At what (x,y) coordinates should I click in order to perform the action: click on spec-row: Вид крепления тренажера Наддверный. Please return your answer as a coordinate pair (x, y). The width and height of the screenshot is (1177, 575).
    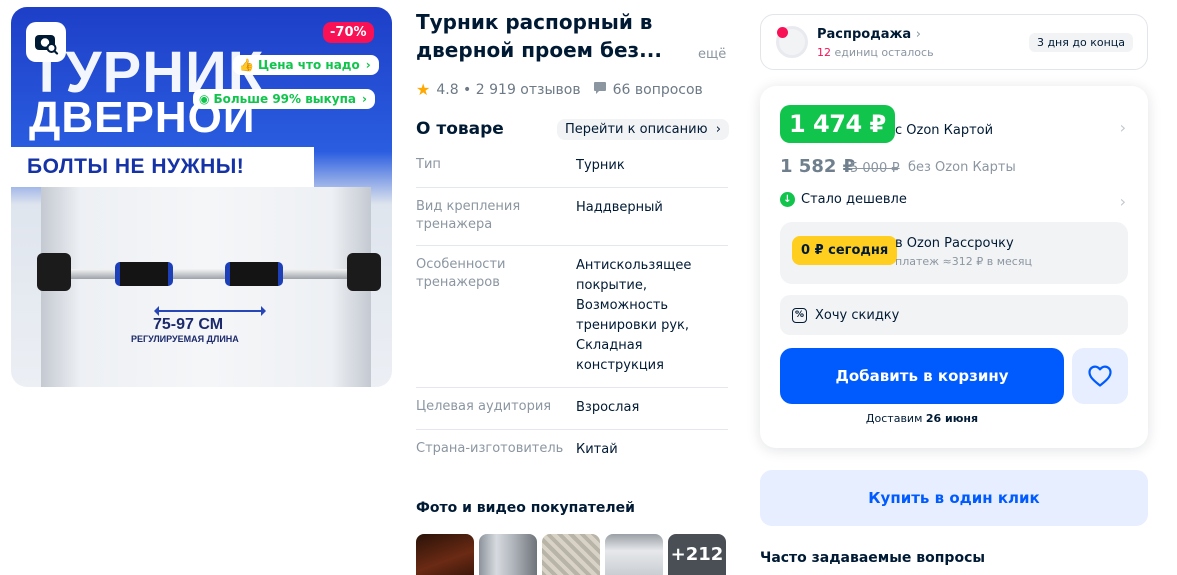
    Looking at the image, I should click on (572, 217).